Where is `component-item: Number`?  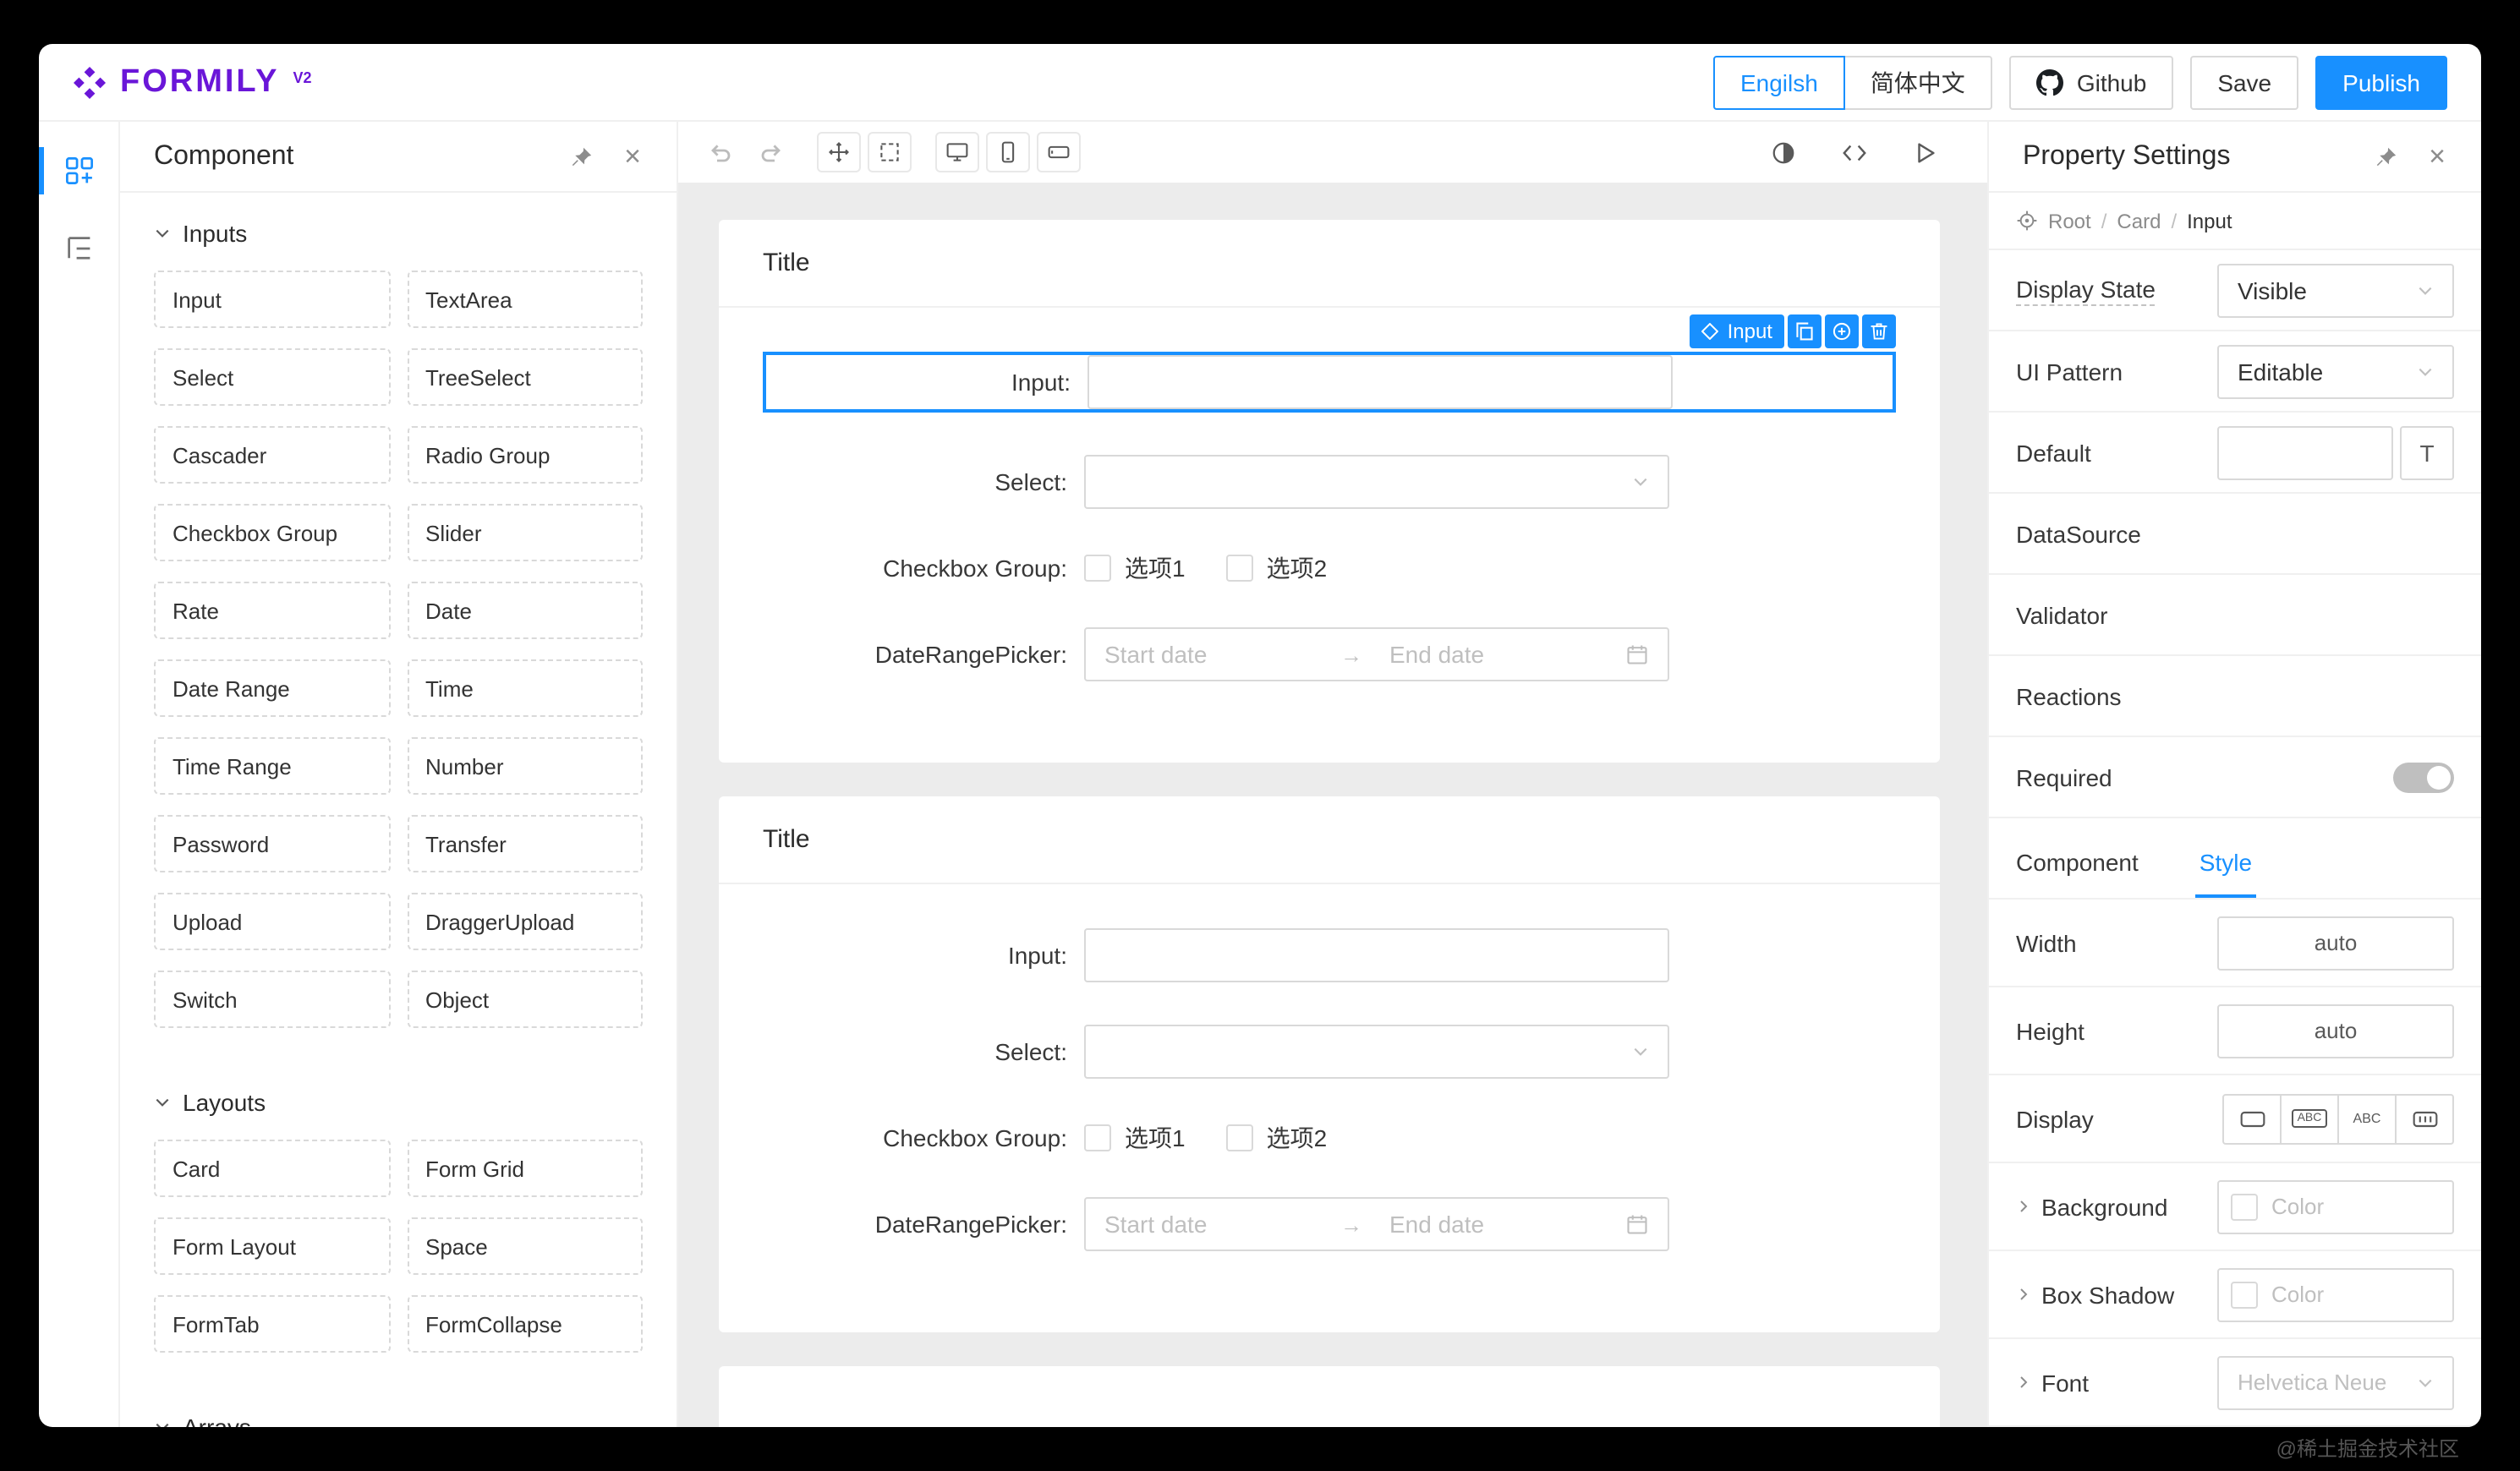 component-item: Number is located at coordinates (525, 766).